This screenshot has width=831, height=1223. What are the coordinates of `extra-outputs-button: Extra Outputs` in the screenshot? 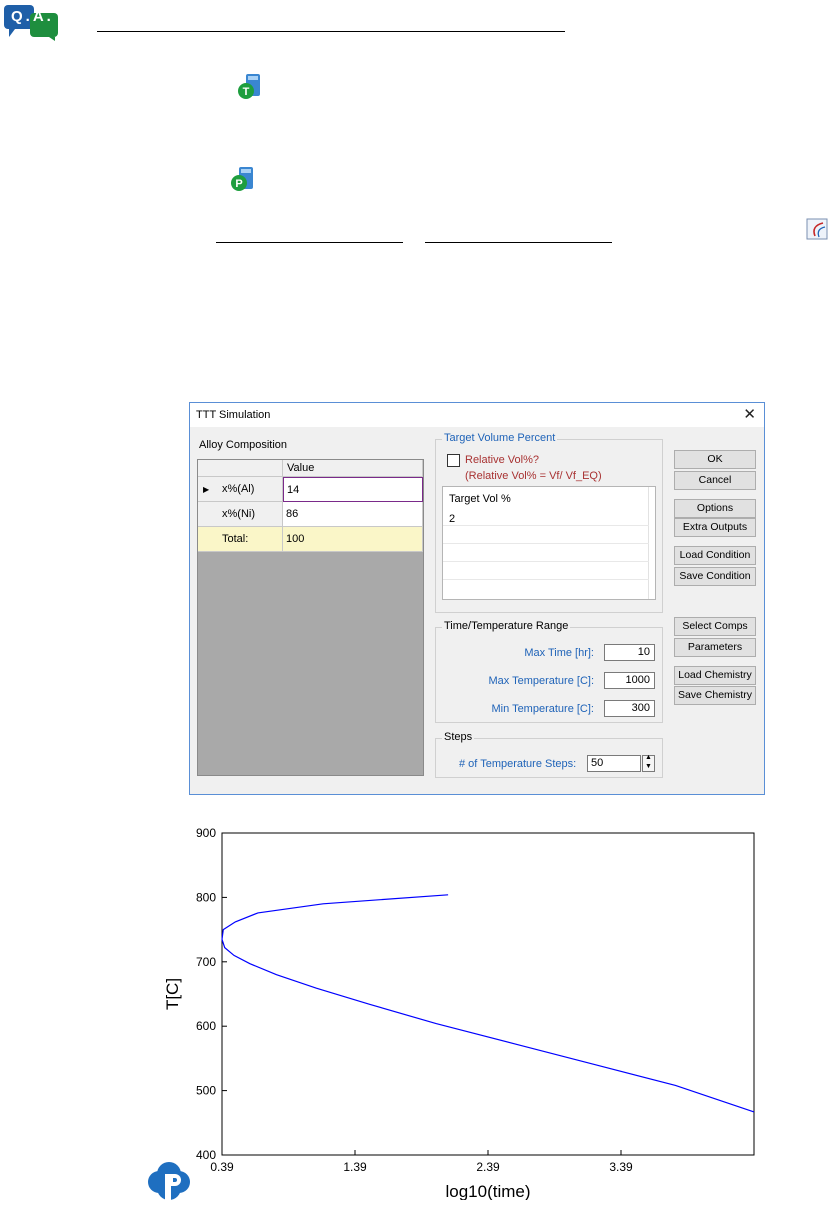 It's located at (715, 527).